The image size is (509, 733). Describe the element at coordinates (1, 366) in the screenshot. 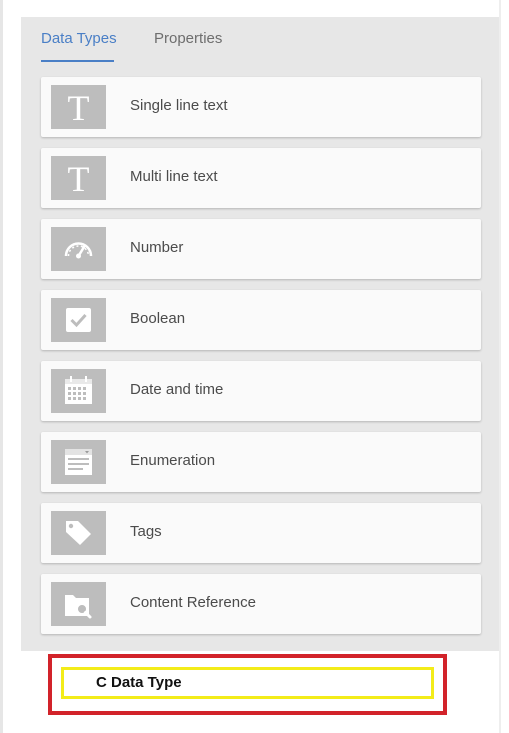

I see `left-divider` at that location.